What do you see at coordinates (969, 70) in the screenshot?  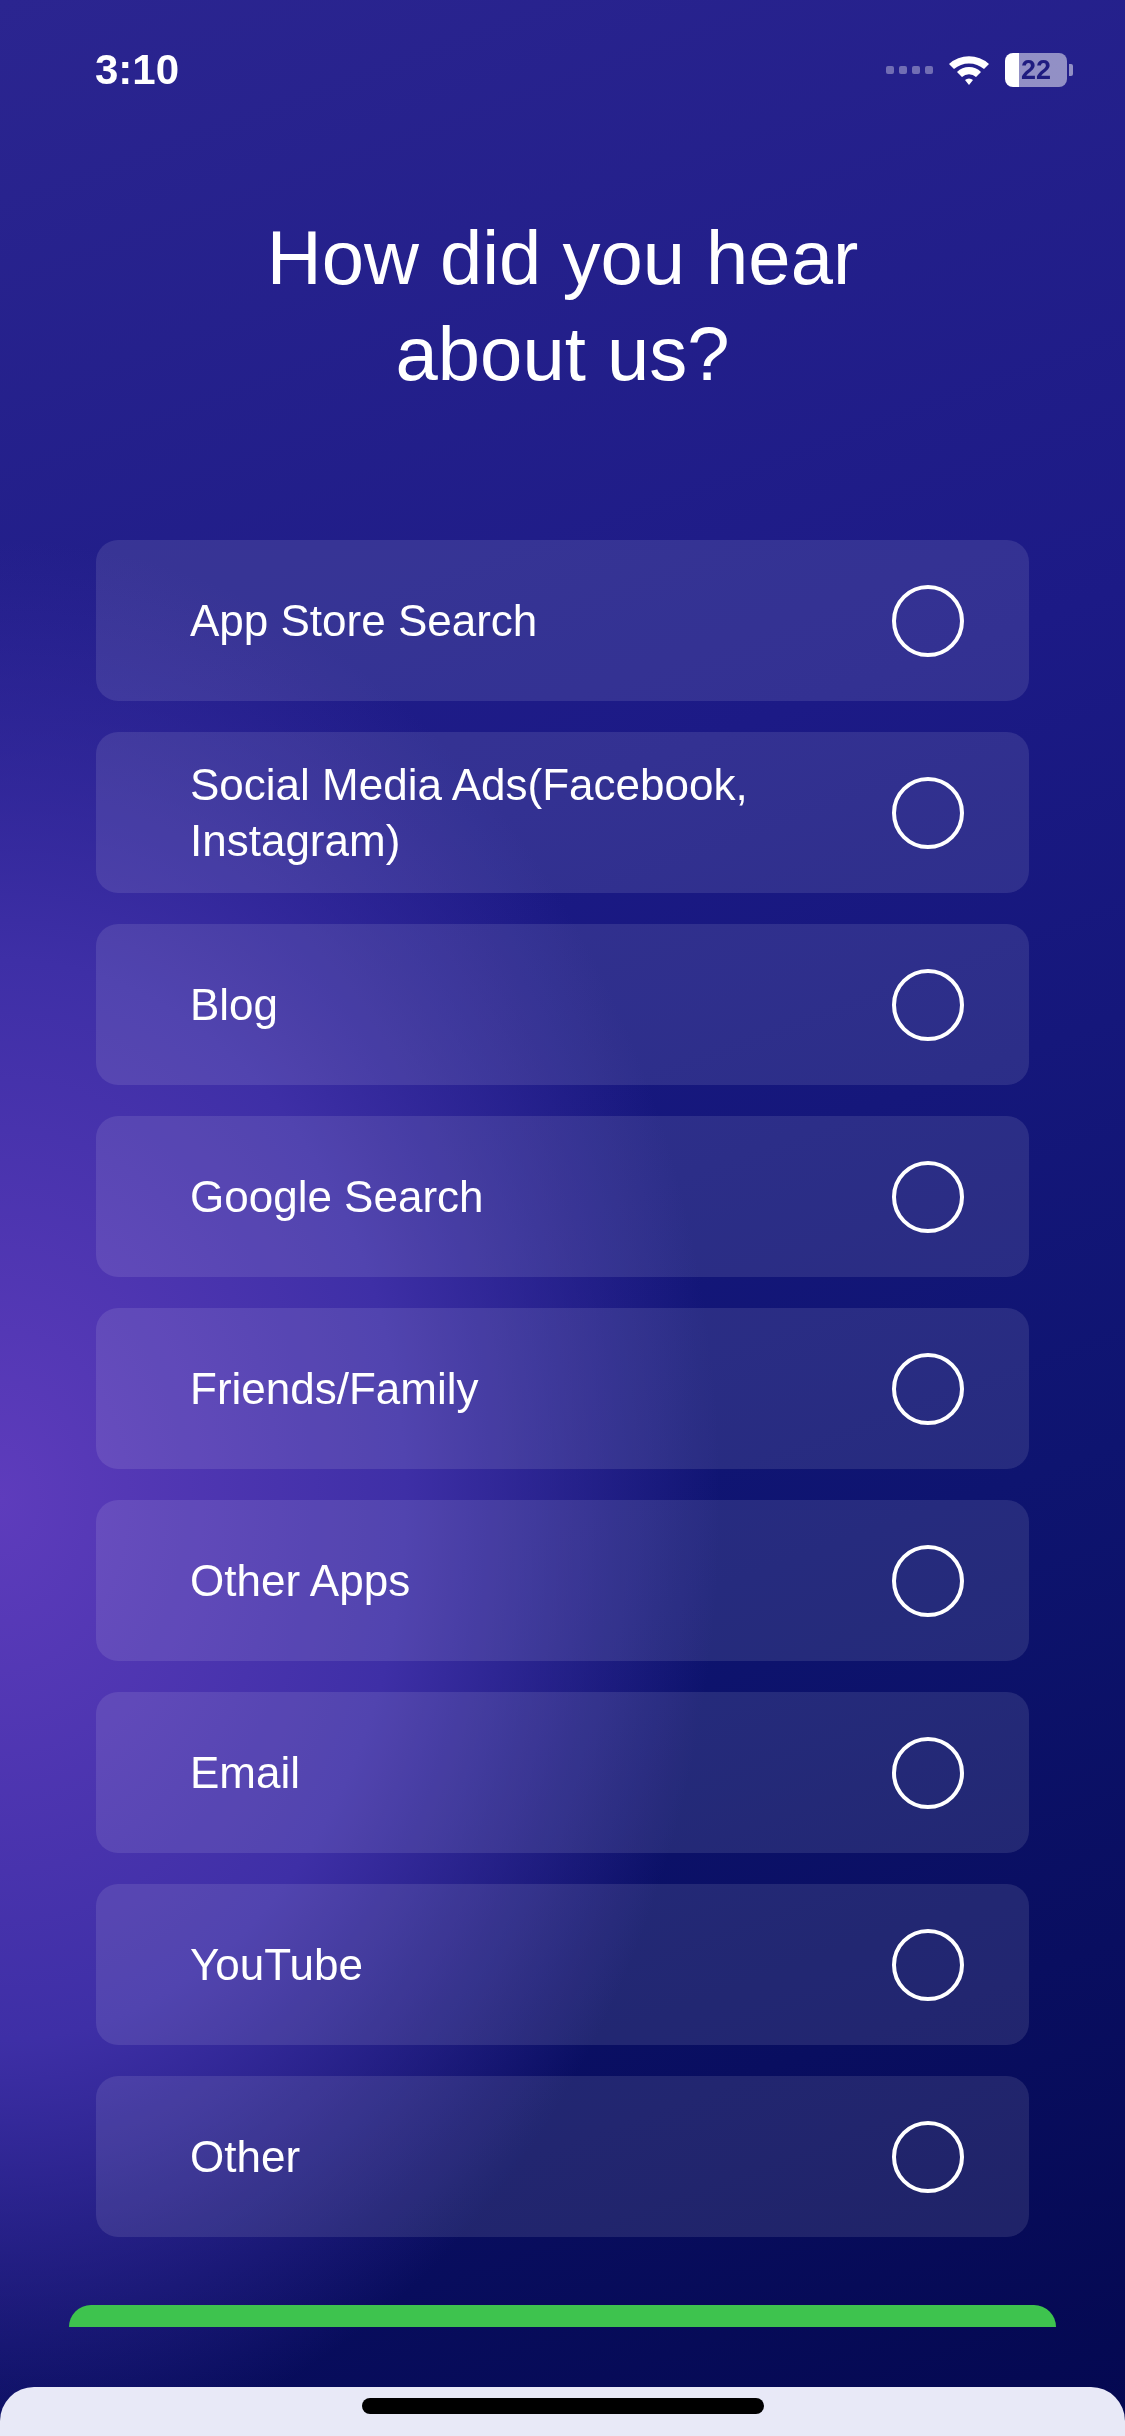 I see `wifi-icon` at bounding box center [969, 70].